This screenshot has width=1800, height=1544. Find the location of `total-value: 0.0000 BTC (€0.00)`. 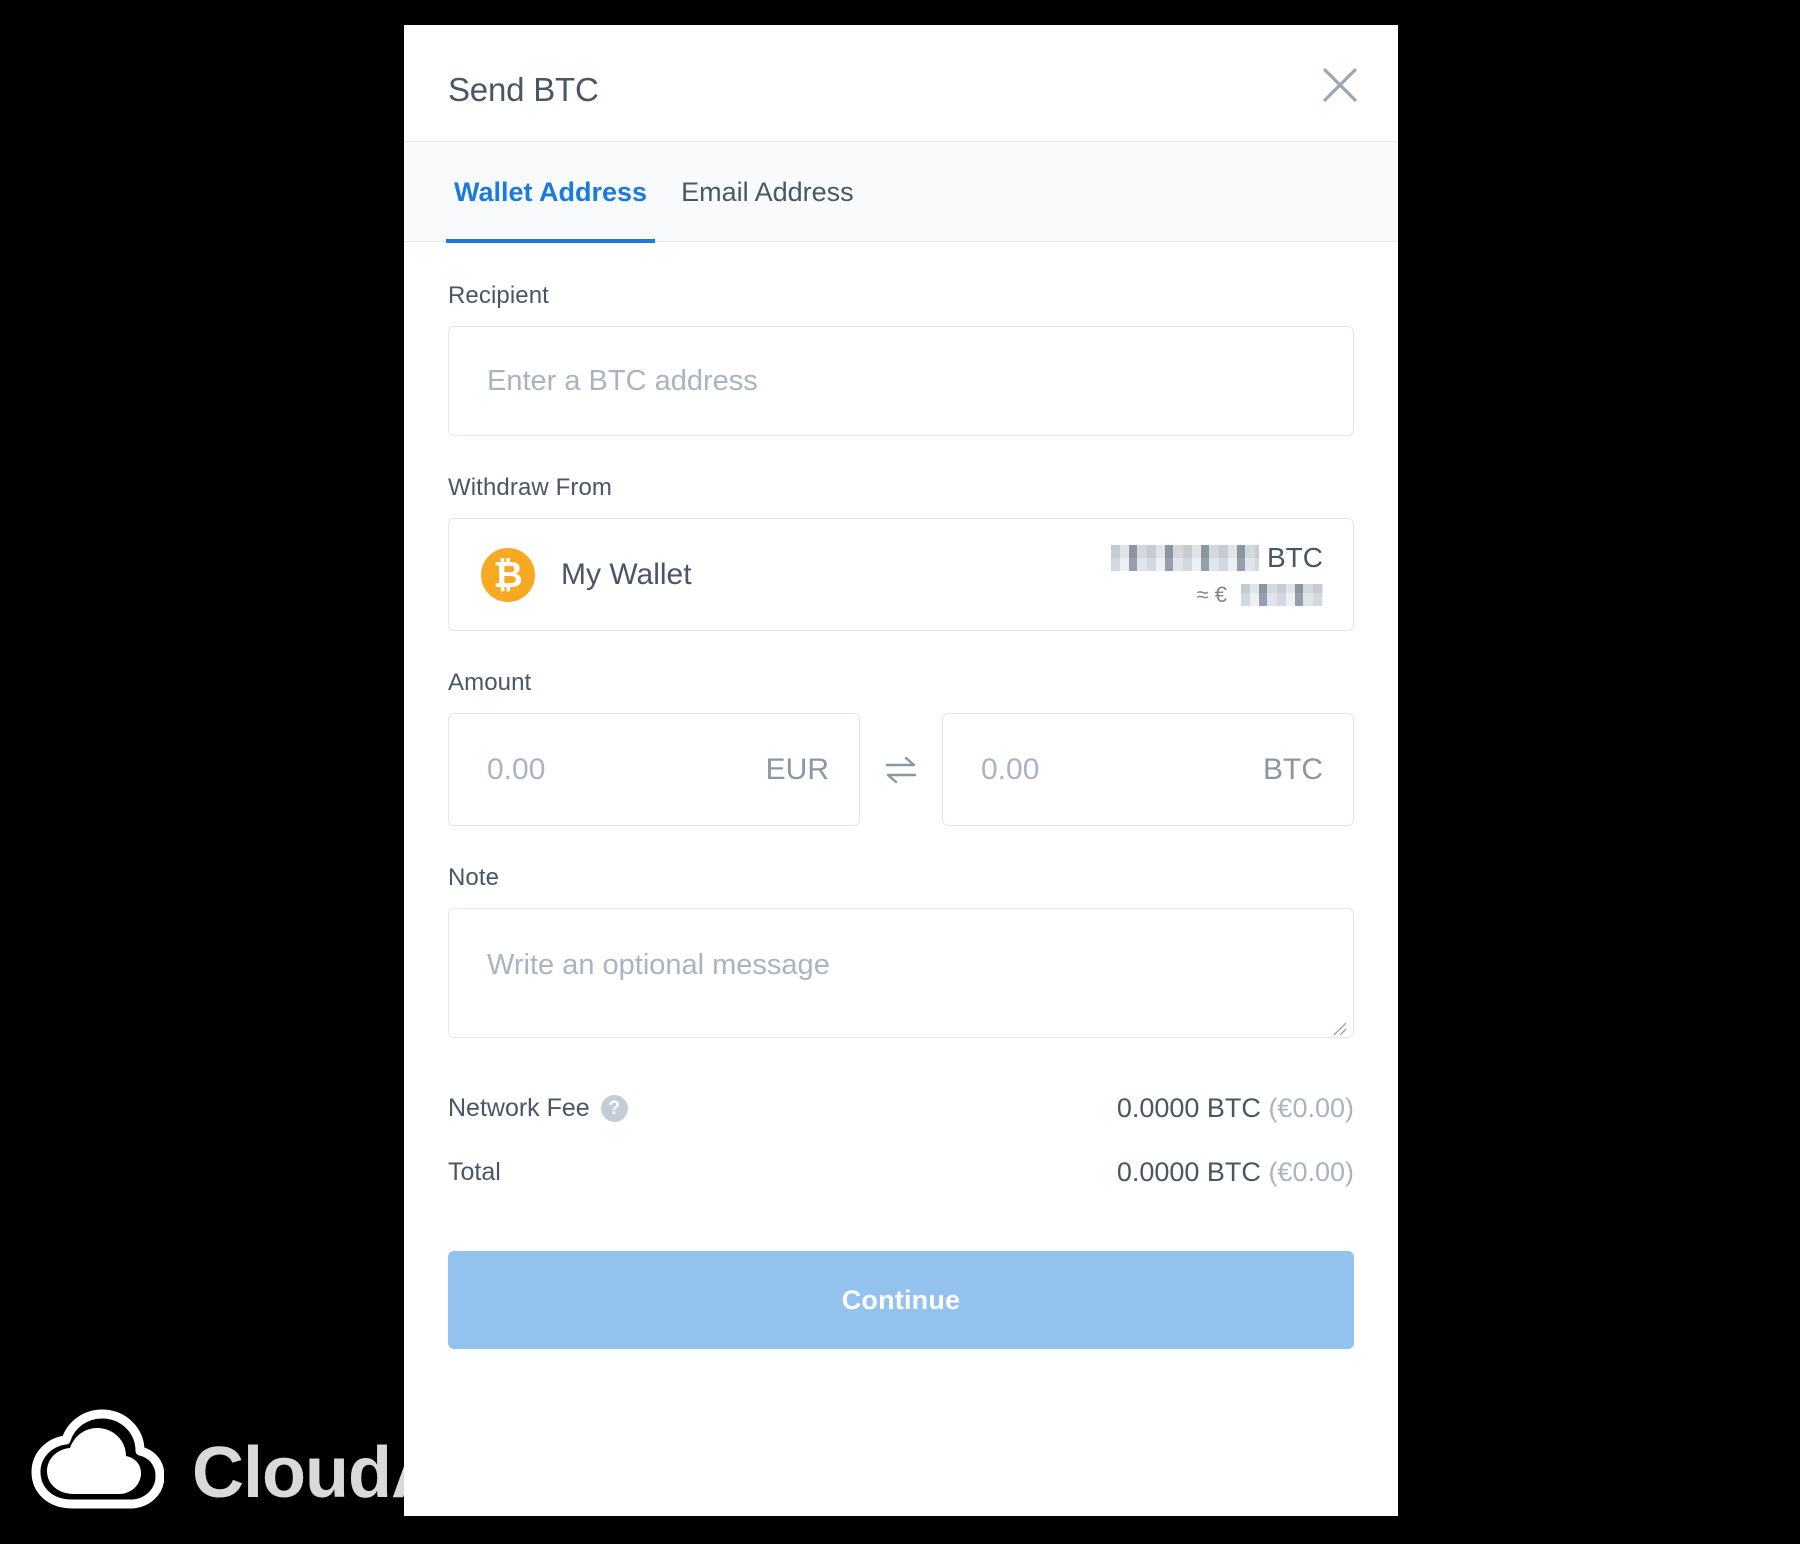

total-value: 0.0000 BTC (€0.00) is located at coordinates (1235, 1172).